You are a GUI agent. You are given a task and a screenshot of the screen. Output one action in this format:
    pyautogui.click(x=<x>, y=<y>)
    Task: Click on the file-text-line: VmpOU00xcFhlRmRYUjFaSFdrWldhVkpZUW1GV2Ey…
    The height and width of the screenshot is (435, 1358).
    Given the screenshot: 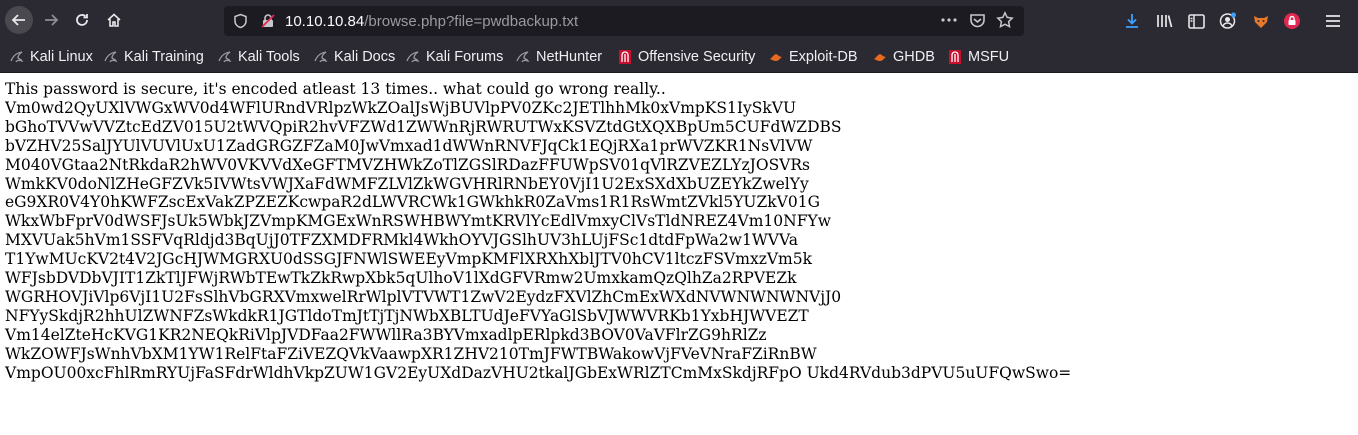 What is the action you would take?
    pyautogui.click(x=538, y=372)
    